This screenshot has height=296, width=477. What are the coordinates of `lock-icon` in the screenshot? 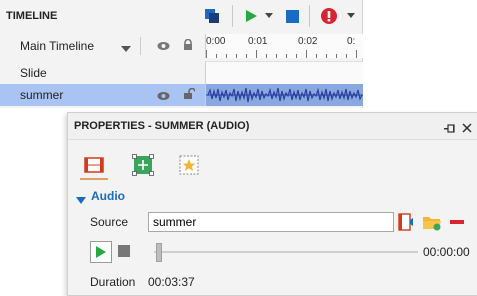 It's located at (188, 46).